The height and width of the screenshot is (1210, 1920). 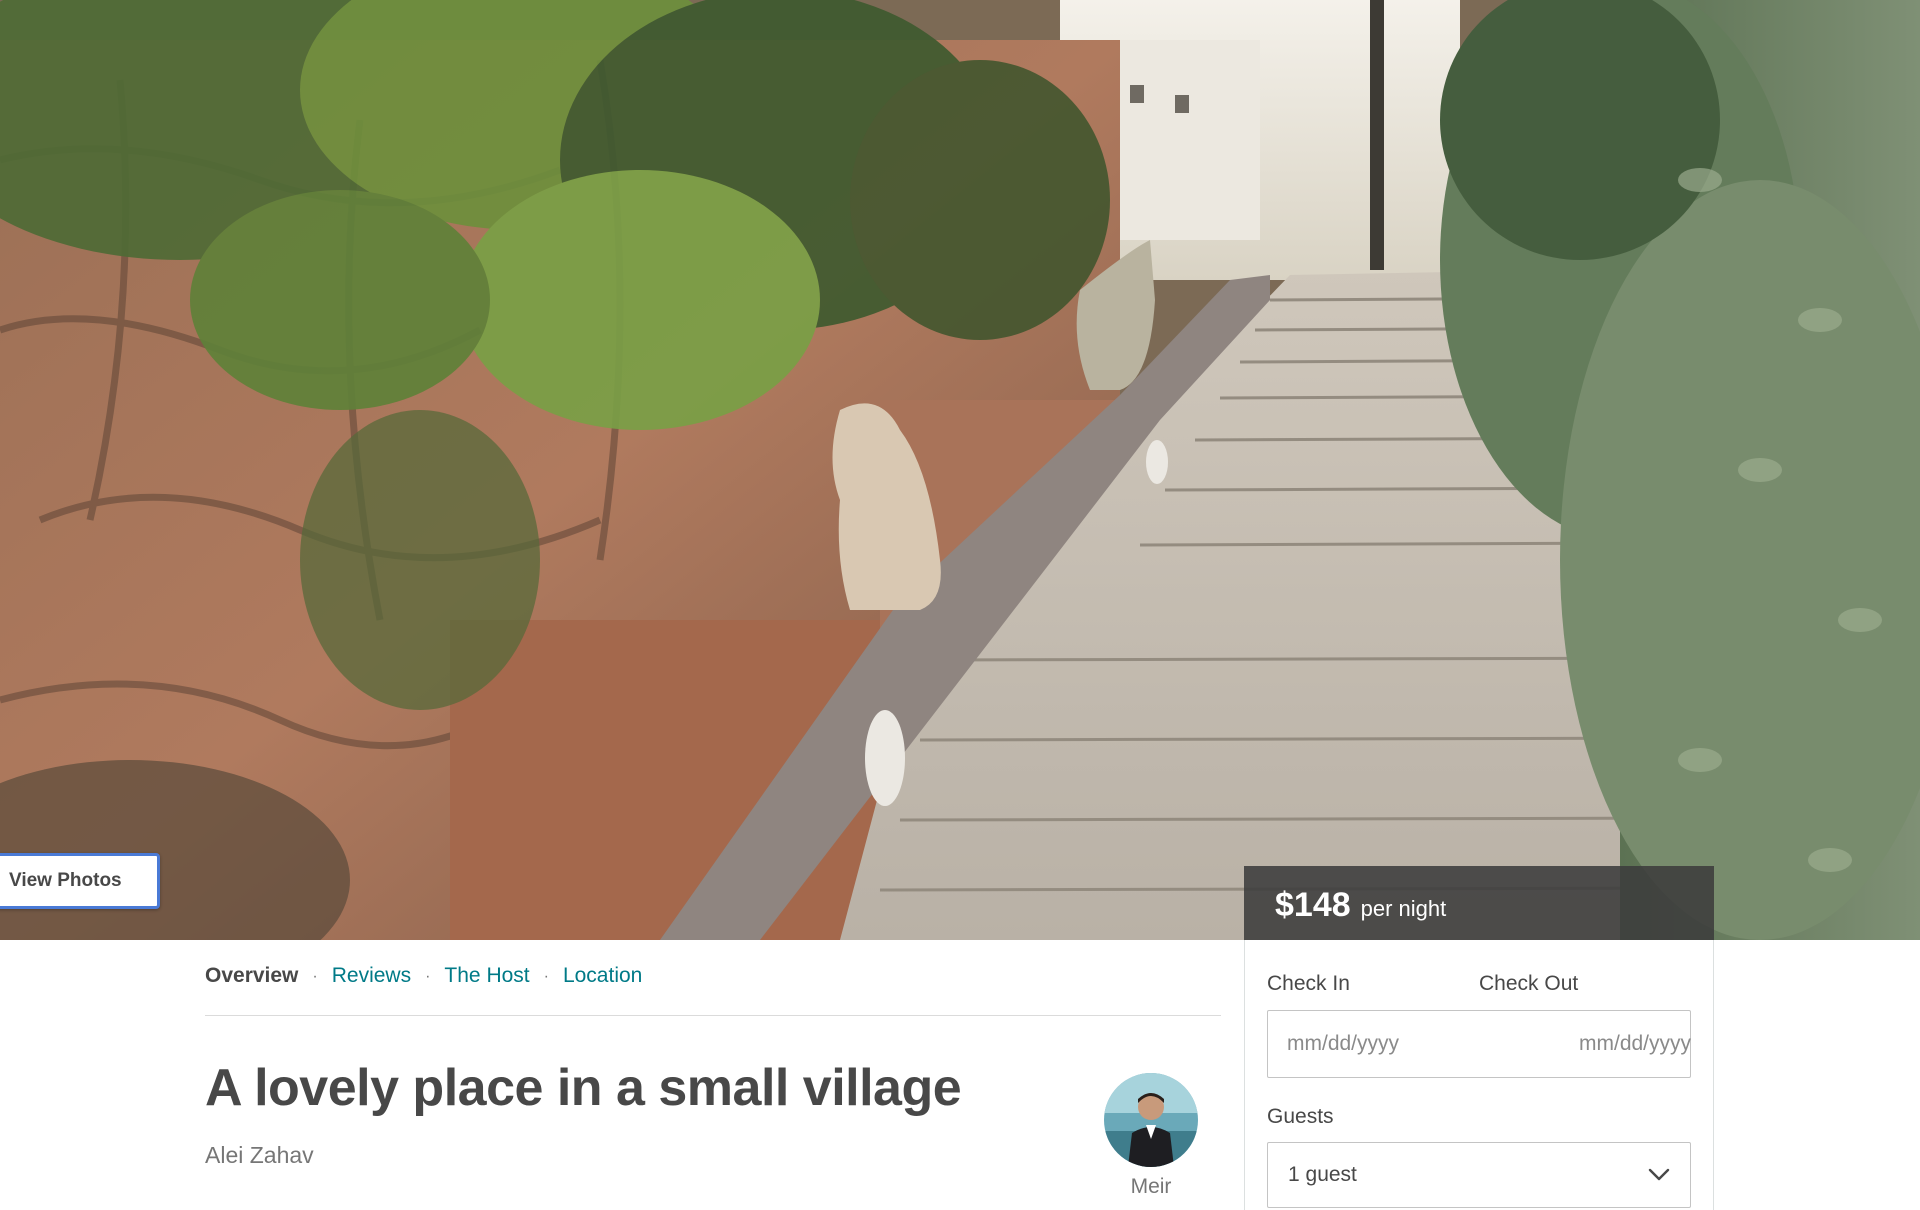 I want to click on price-amount: $148, so click(x=1313, y=905).